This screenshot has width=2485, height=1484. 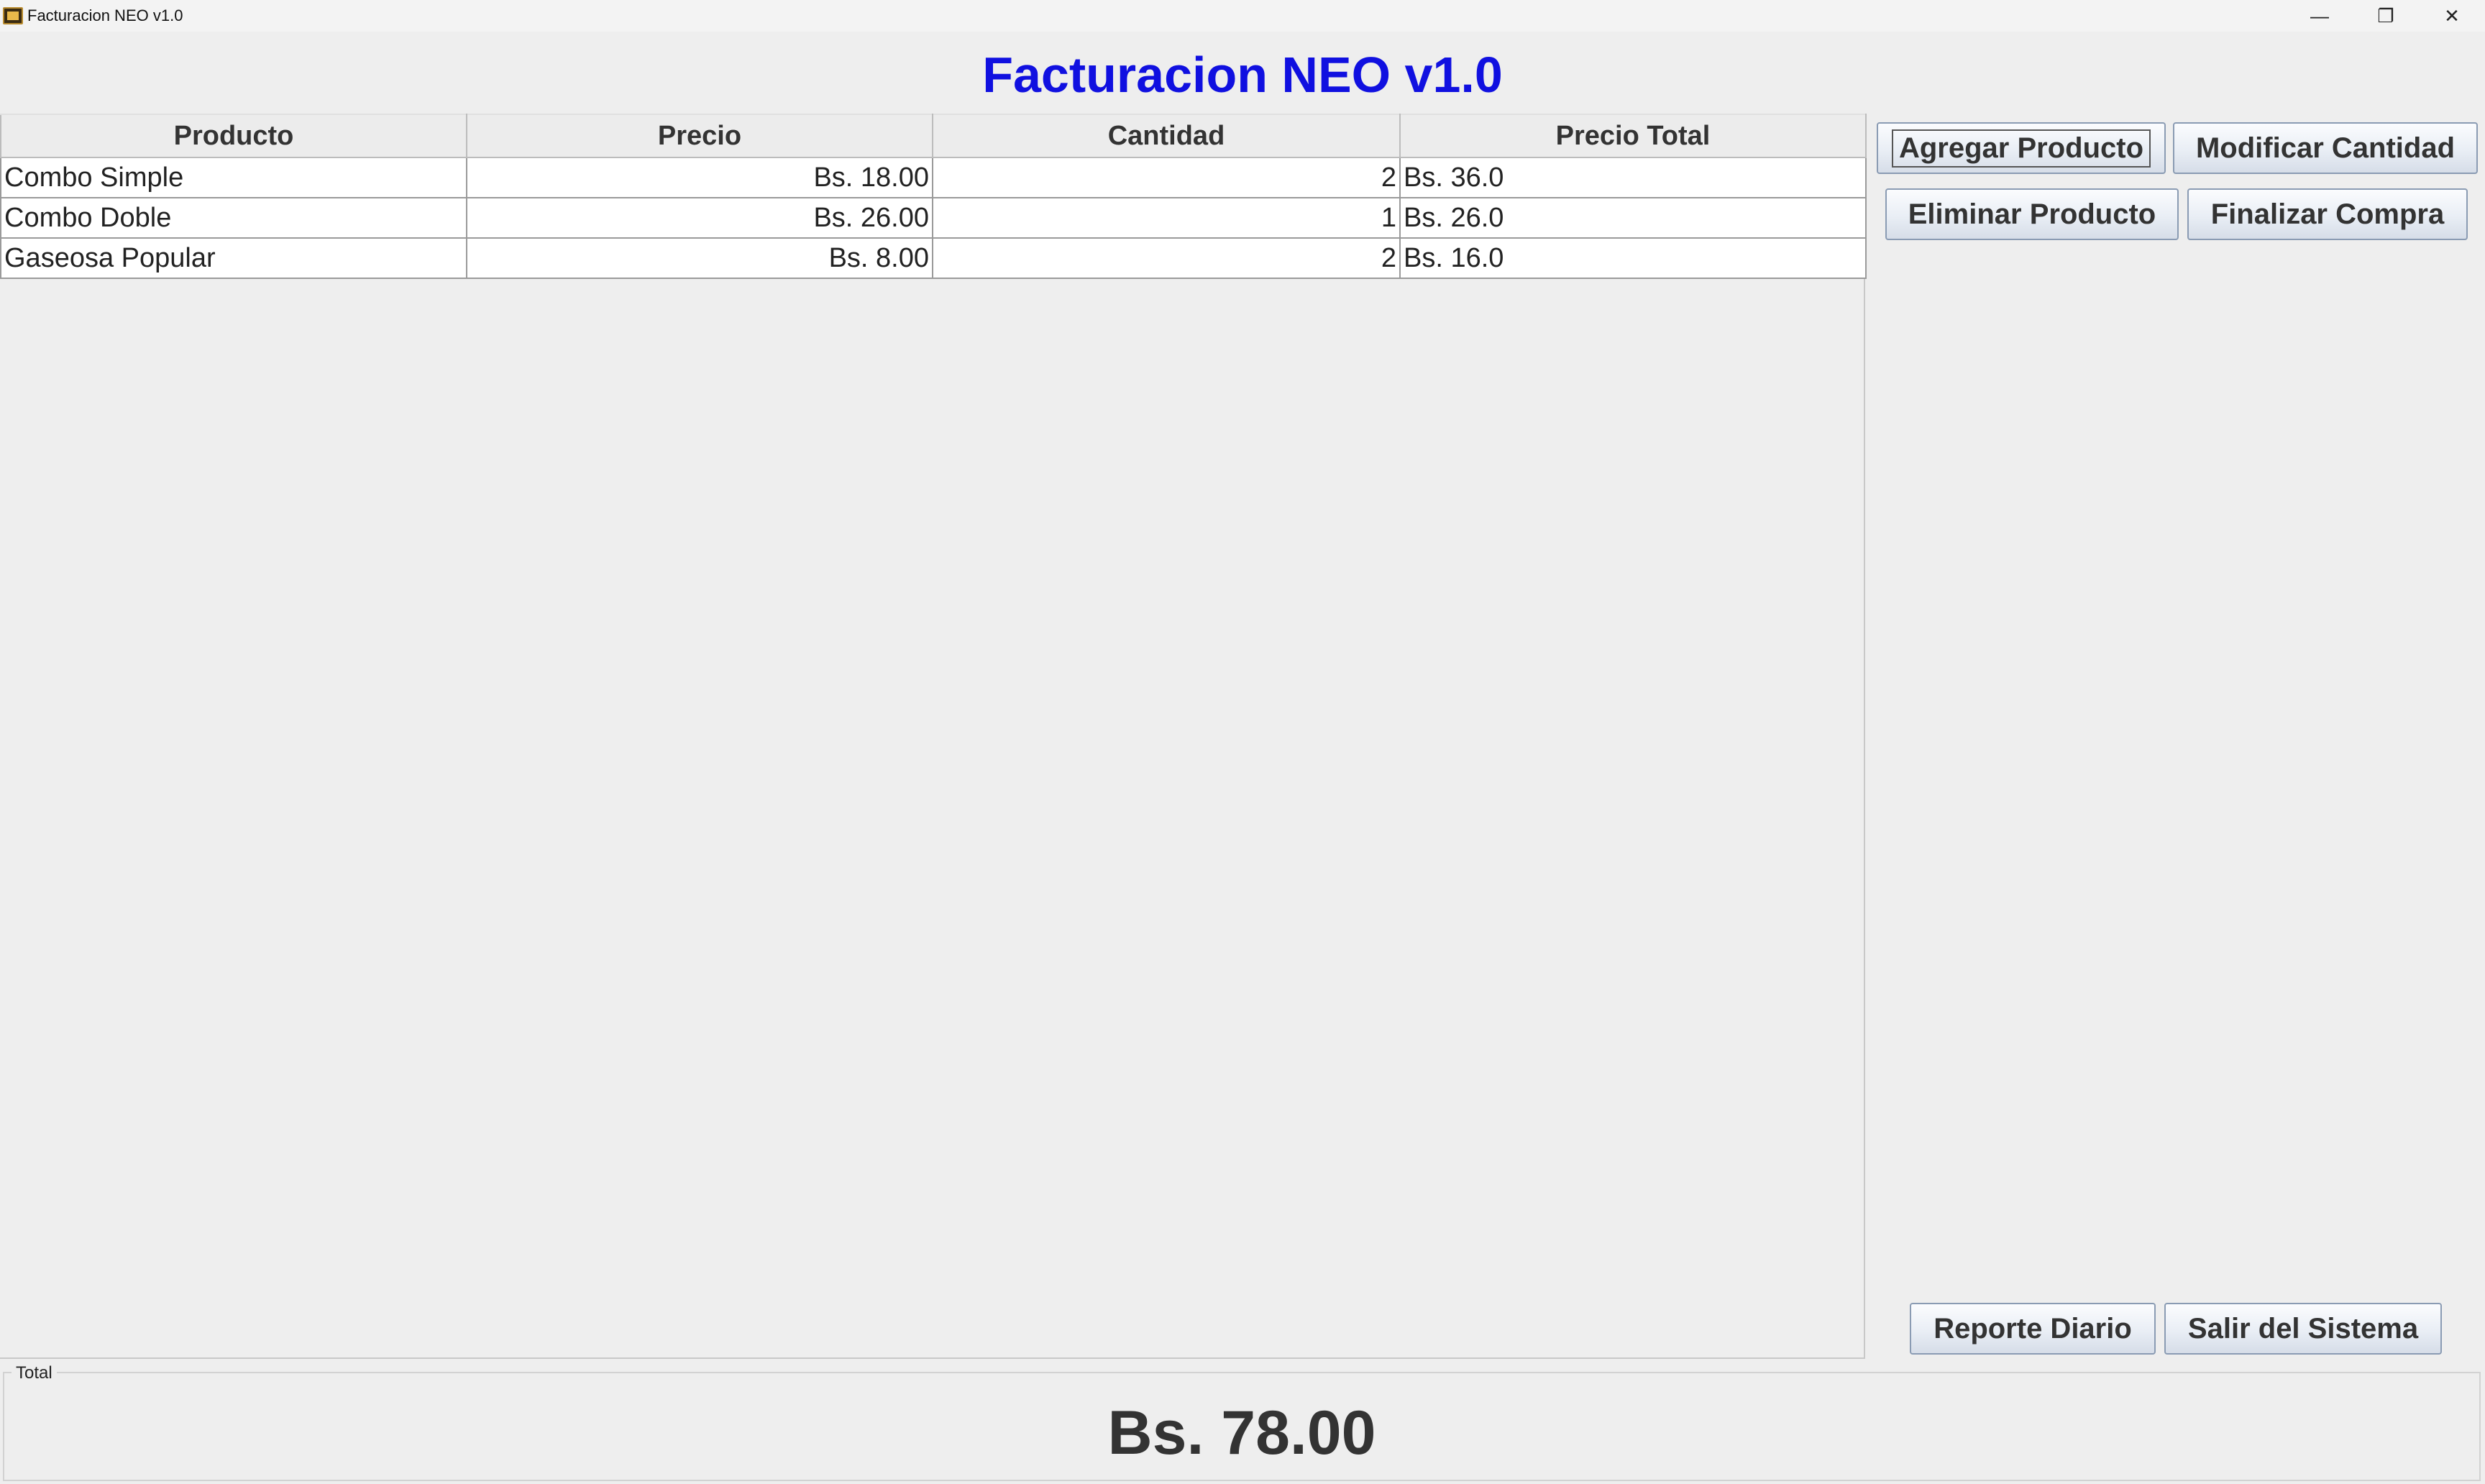 I want to click on table-row: Combo Simple Bs. 18.00 2 Bs. 36.0, so click(x=933, y=177).